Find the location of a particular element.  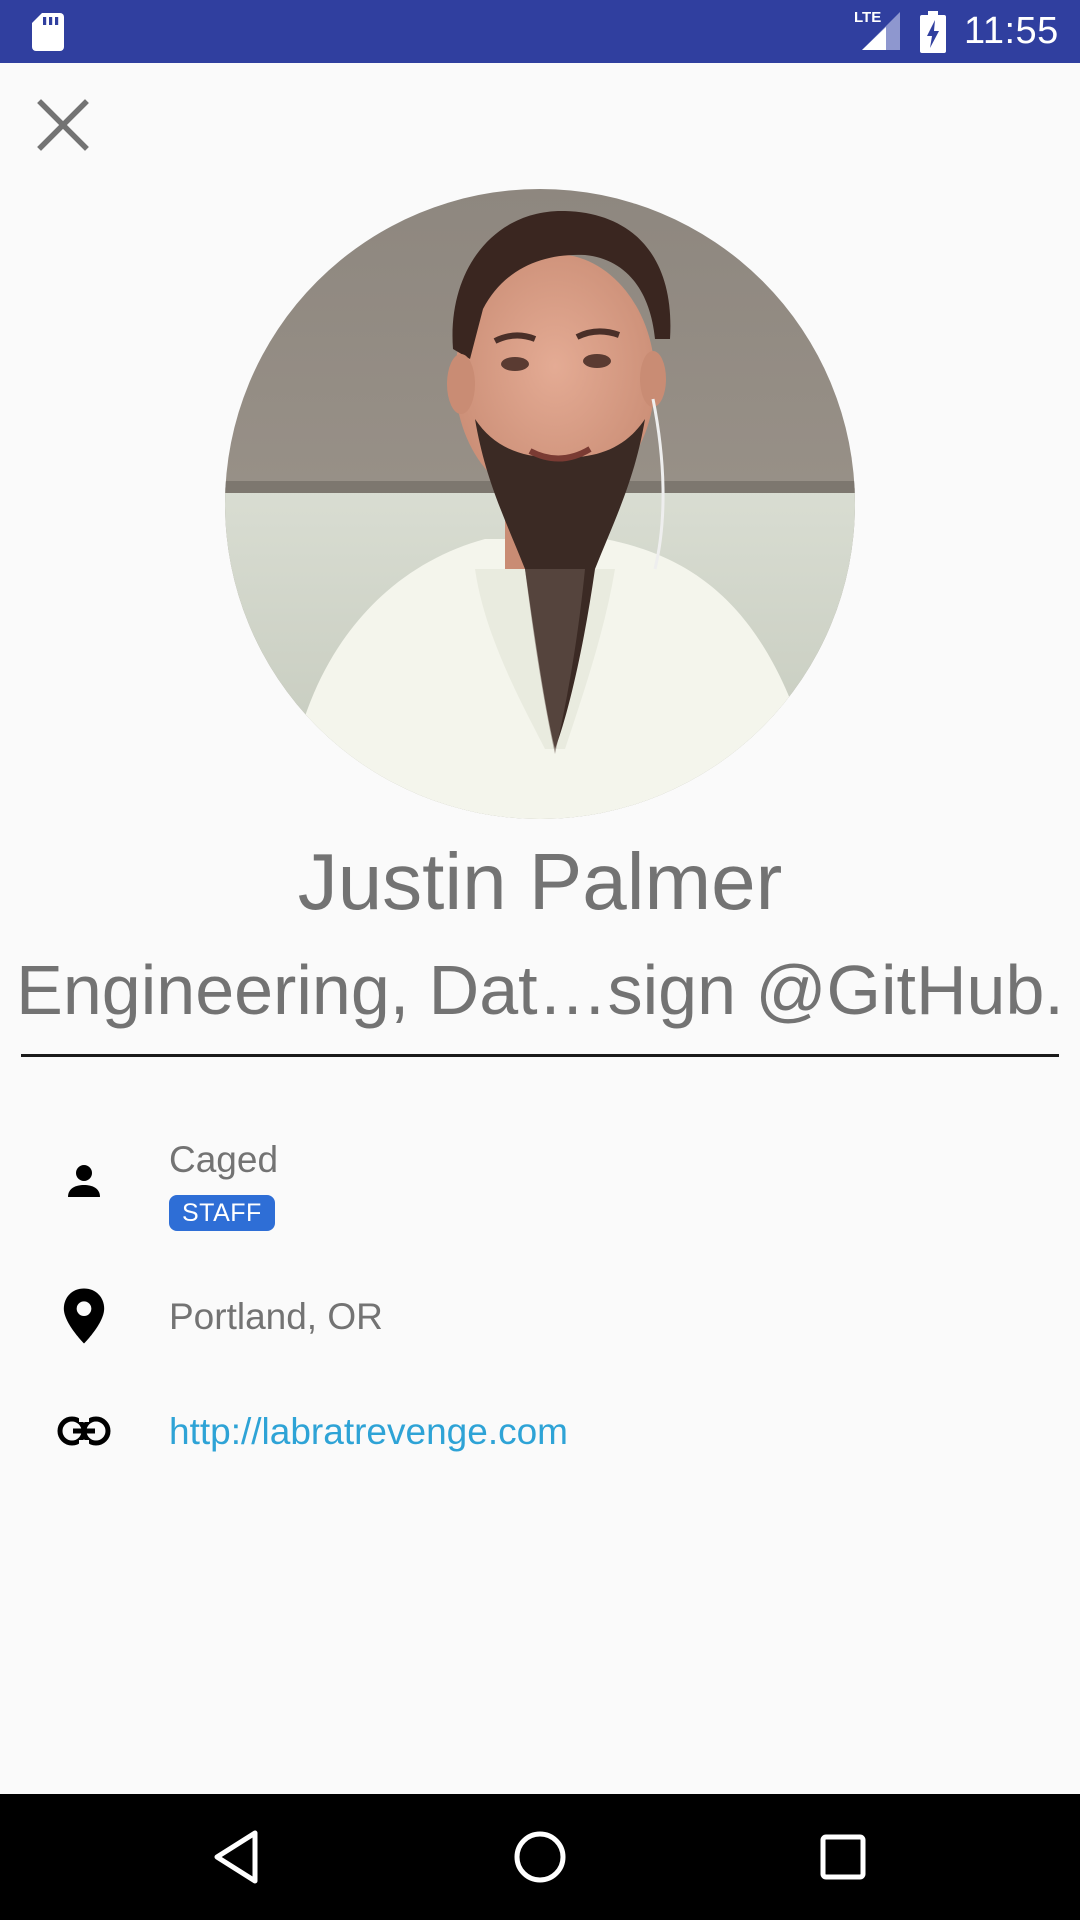

status-bar: LTE 11:55 is located at coordinates (540, 31).